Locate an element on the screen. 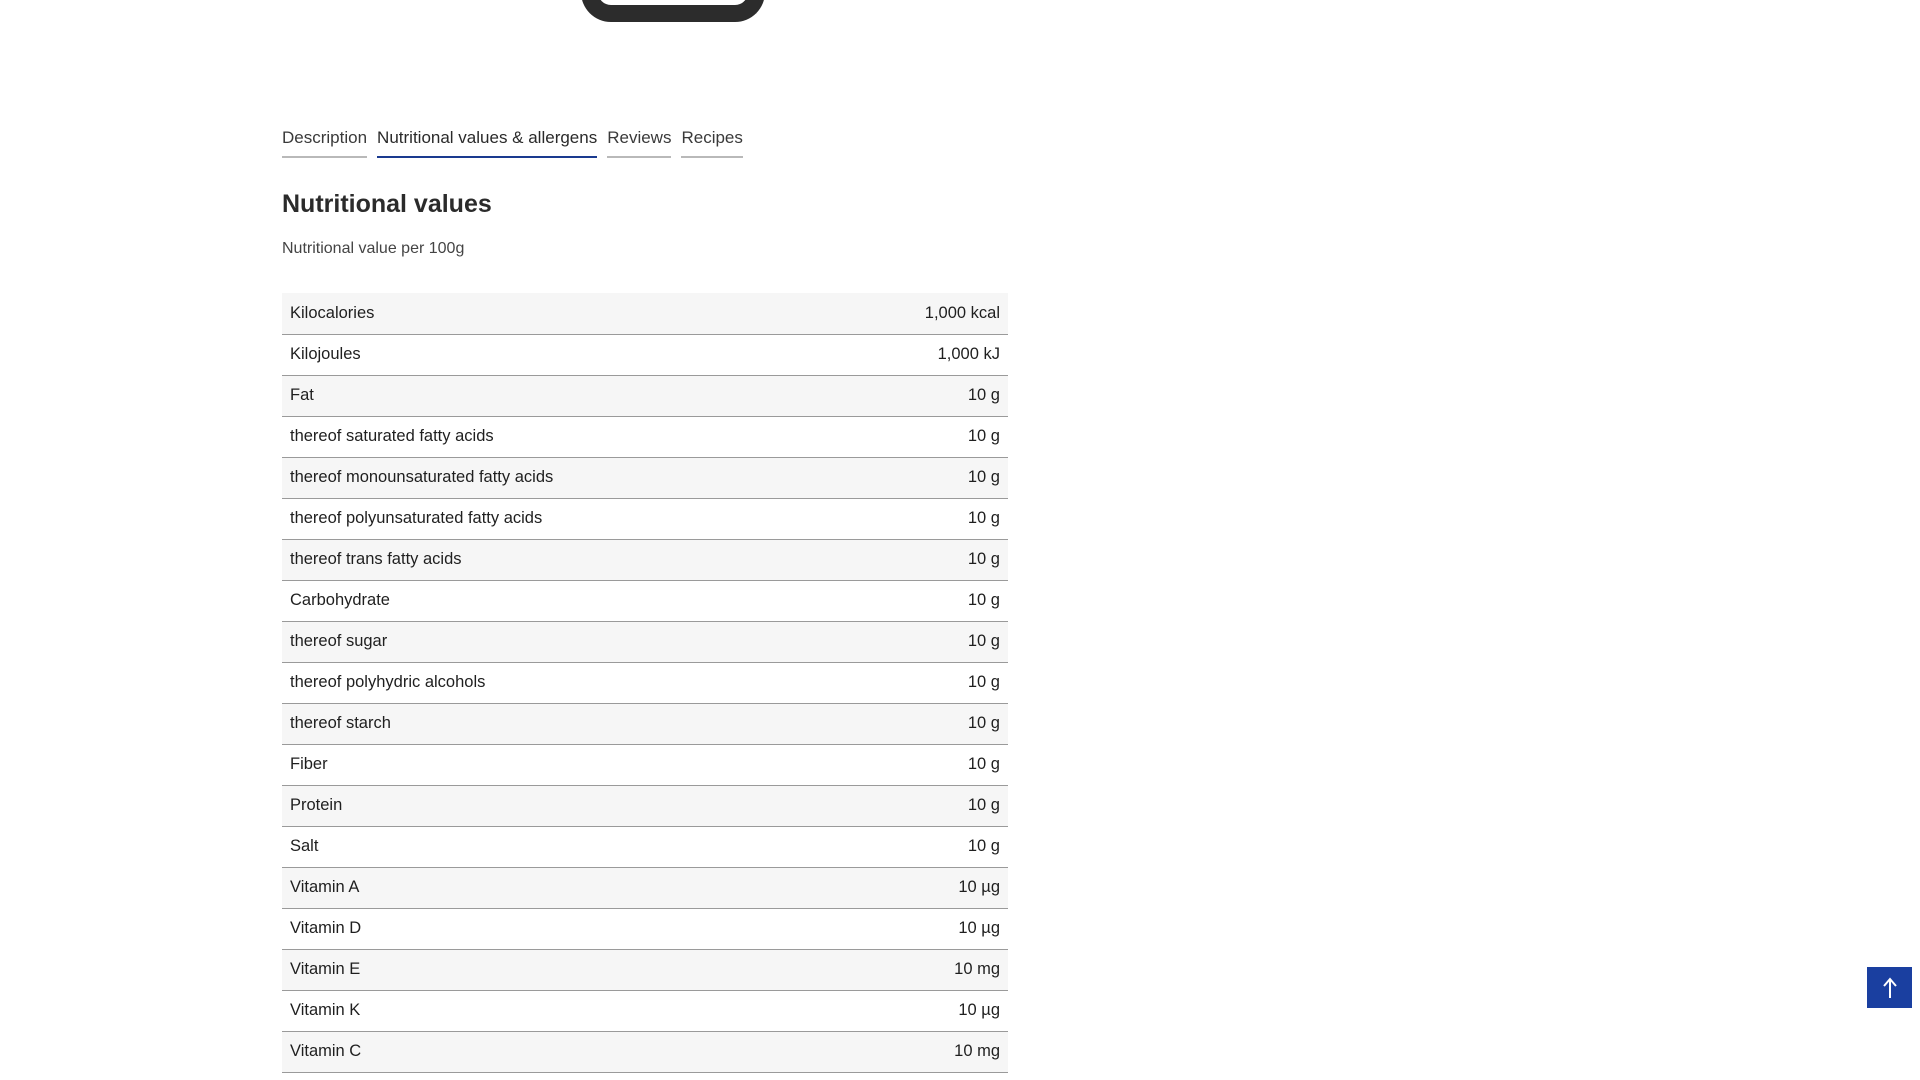  nutrient-name: Vitamin K is located at coordinates (556, 1011).